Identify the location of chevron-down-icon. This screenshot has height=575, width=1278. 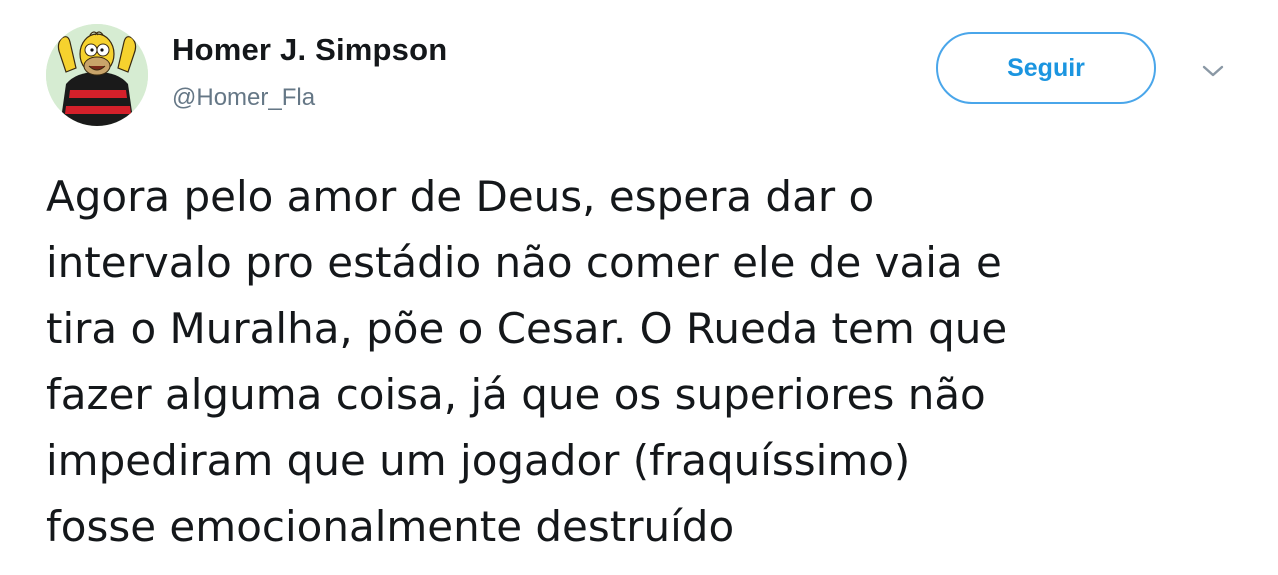
(1213, 71).